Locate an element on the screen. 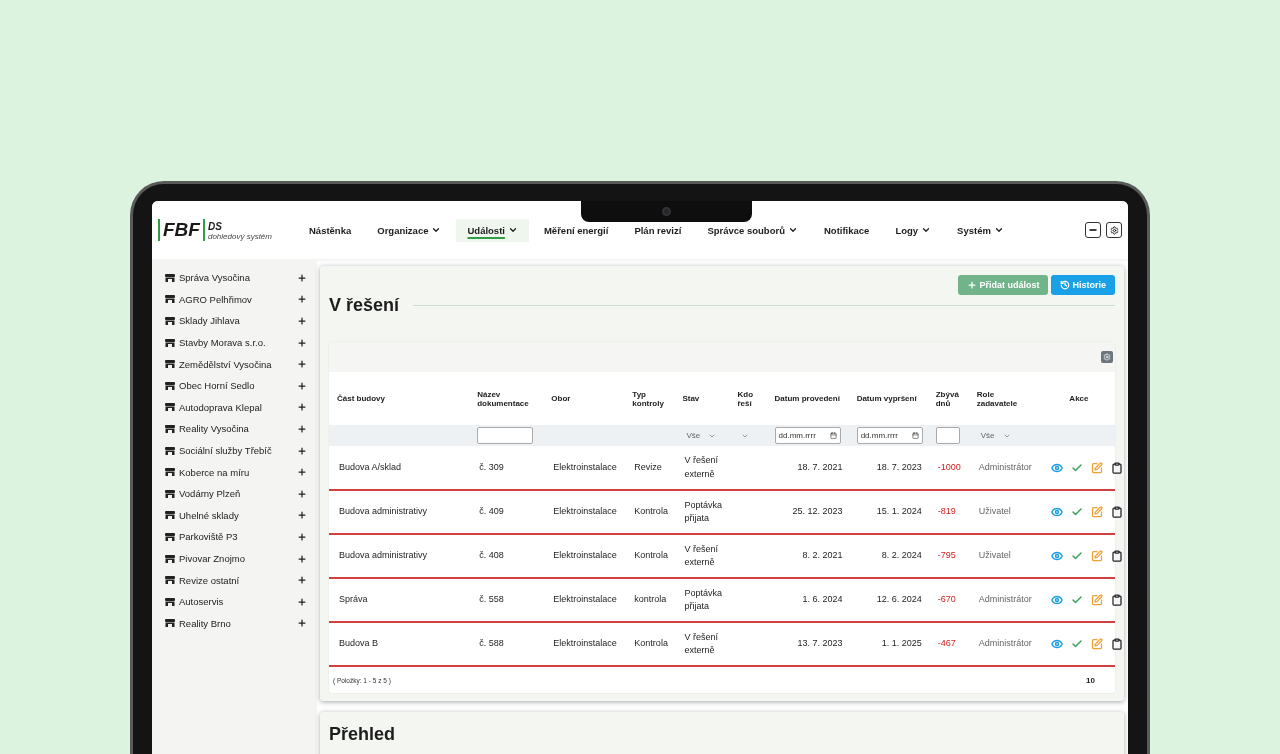 The height and width of the screenshot is (754, 1280). nav-item: Organizace is located at coordinates (409, 230).